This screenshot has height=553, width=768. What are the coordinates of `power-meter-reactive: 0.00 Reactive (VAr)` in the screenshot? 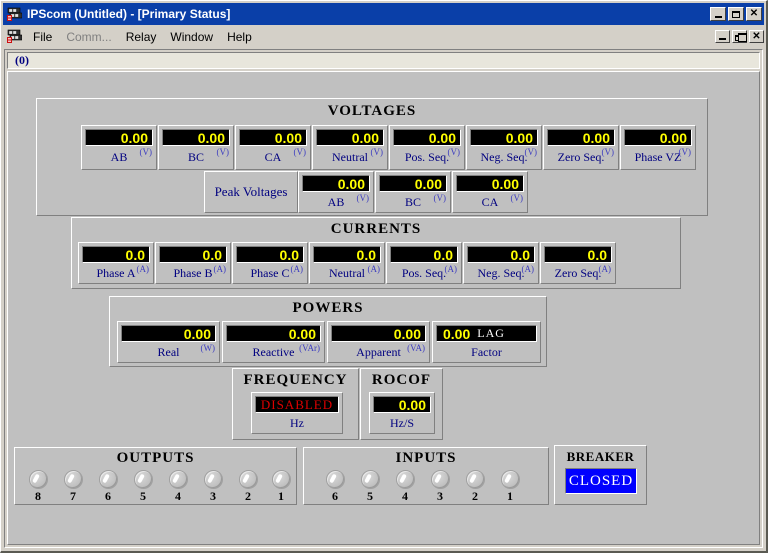 It's located at (273, 342).